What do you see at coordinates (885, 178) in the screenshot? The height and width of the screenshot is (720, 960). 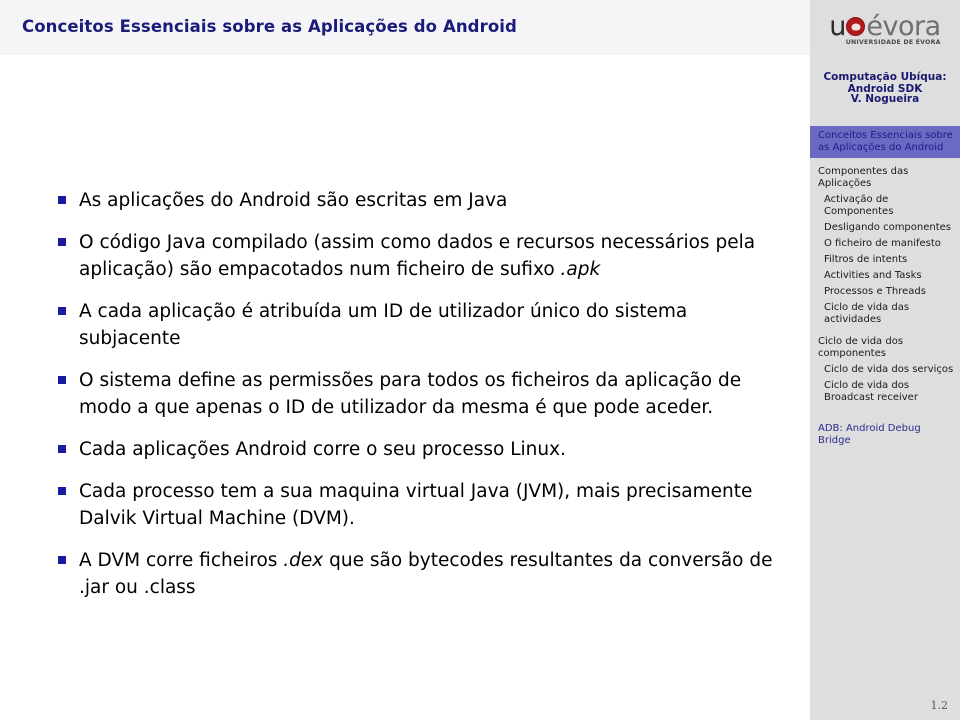 I see `toc-item-1: Componentes das Aplicações` at bounding box center [885, 178].